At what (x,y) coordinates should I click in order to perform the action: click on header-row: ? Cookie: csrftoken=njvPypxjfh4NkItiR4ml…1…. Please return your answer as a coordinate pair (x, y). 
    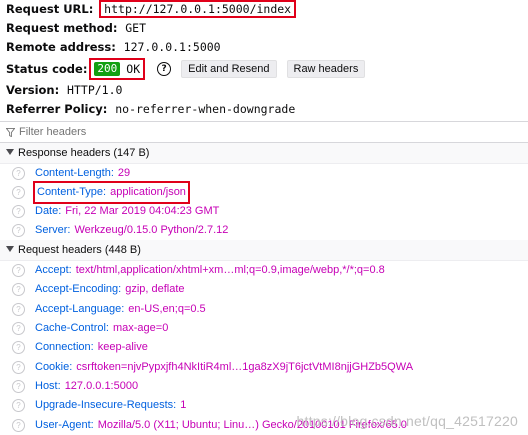
    Looking at the image, I should click on (264, 366).